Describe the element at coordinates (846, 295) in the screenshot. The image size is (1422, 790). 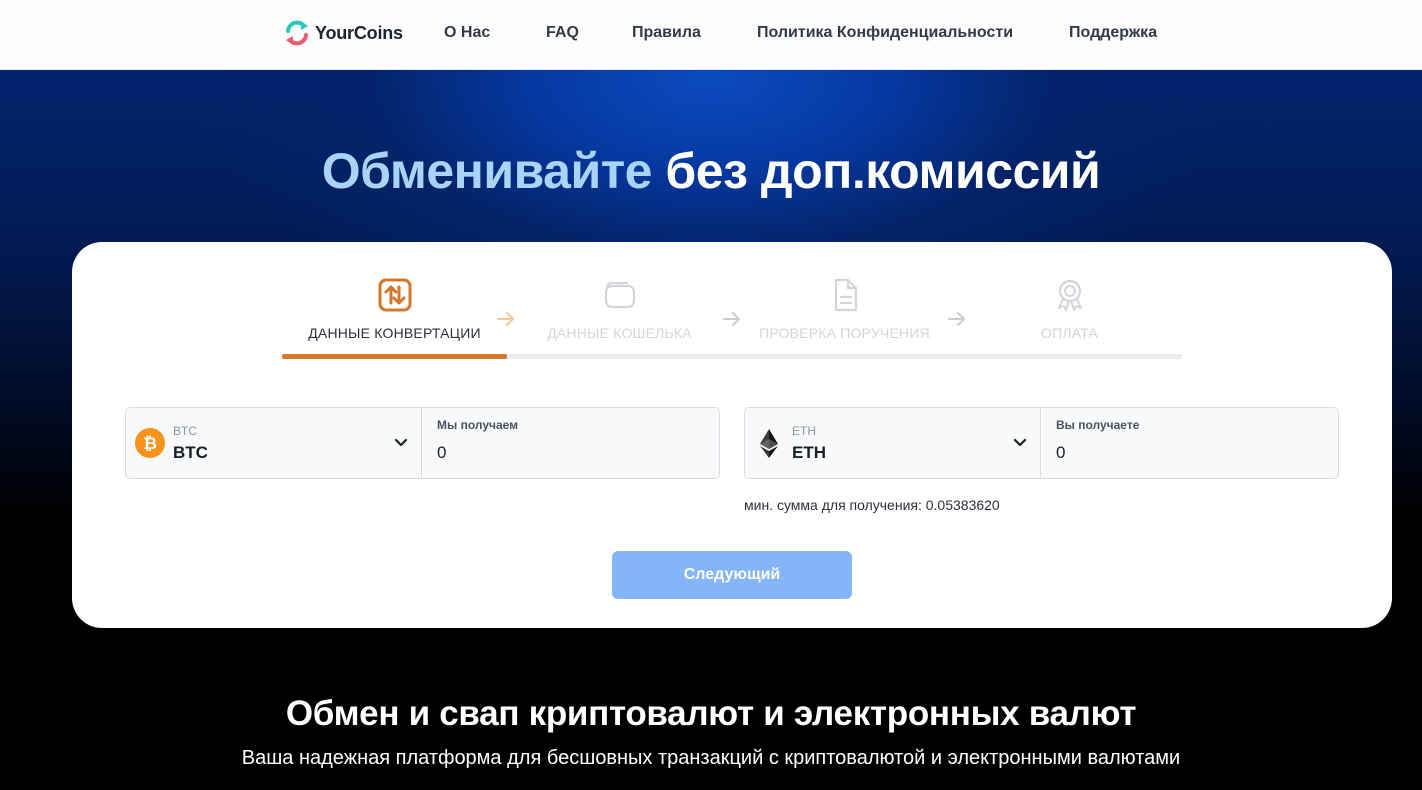
I see `document-icon` at that location.